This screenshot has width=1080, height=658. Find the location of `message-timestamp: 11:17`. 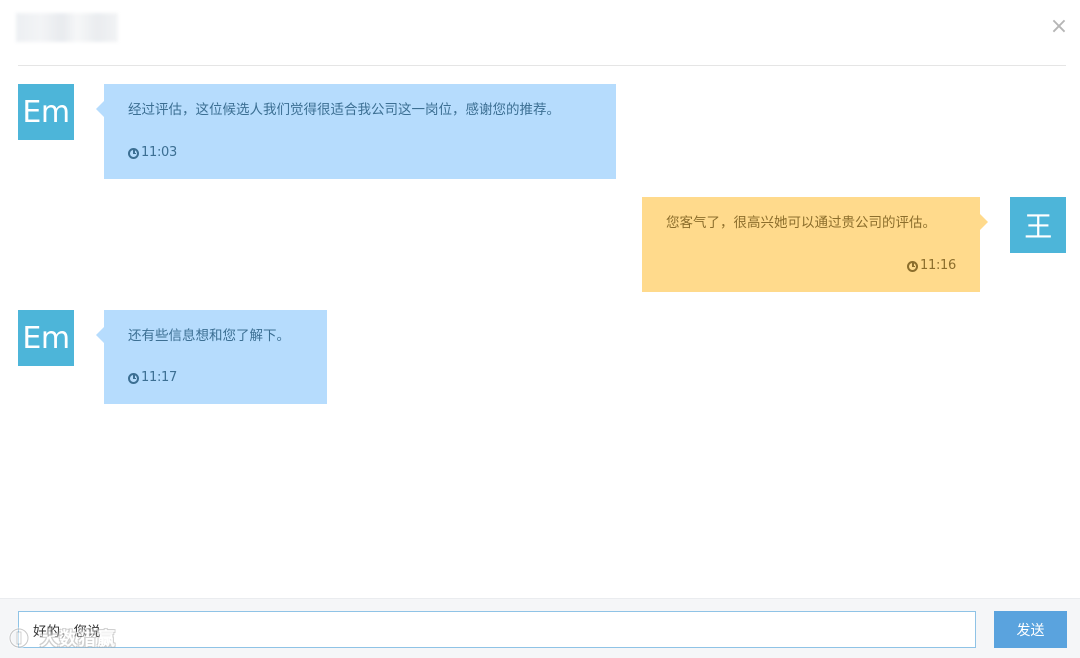

message-timestamp: 11:17 is located at coordinates (152, 378).